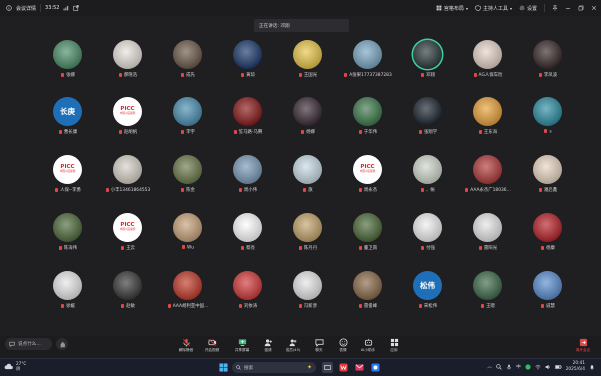 Image resolution: width=601 pixels, height=376 pixels. What do you see at coordinates (359, 367) in the screenshot?
I see `app-mail-icon` at bounding box center [359, 367].